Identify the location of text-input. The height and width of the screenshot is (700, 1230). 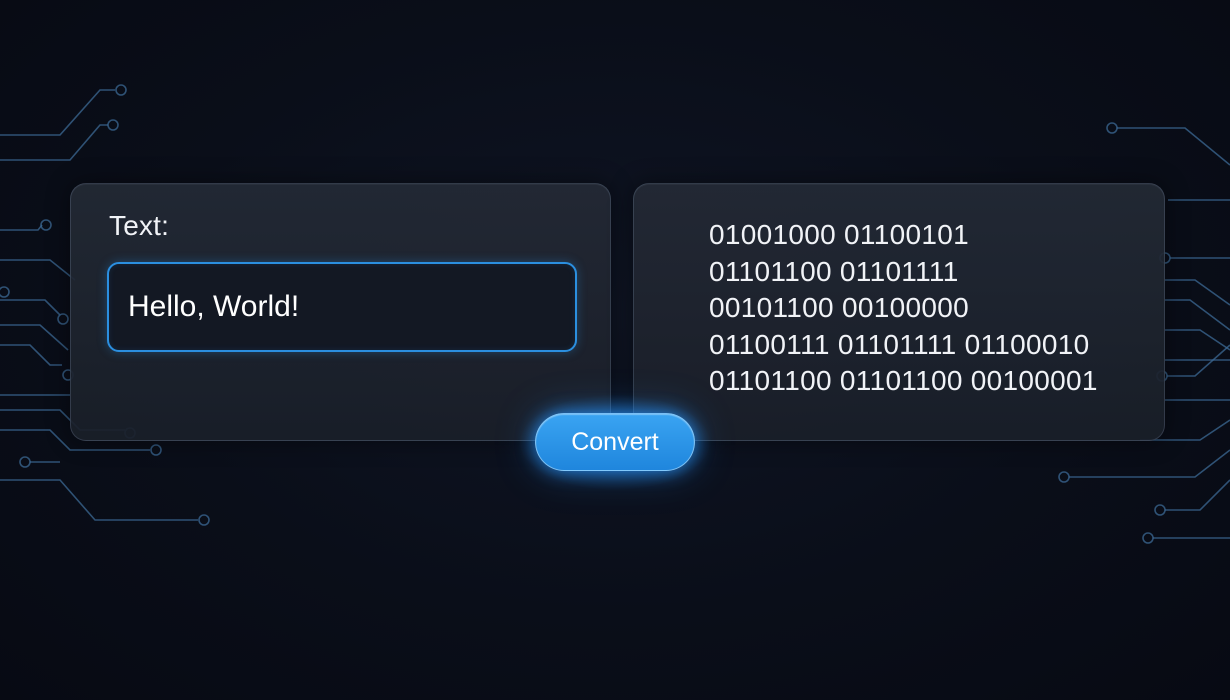
(342, 307).